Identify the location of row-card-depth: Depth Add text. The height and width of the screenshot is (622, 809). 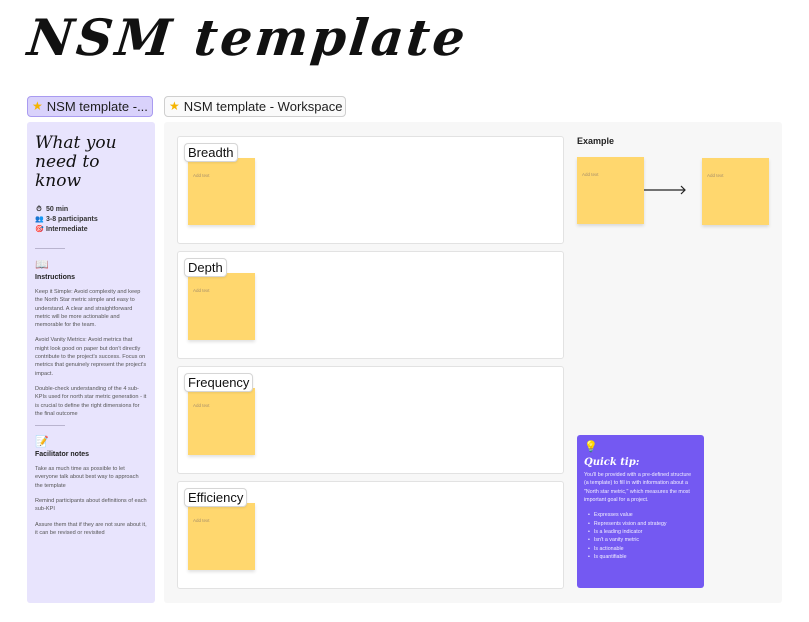
(370, 305).